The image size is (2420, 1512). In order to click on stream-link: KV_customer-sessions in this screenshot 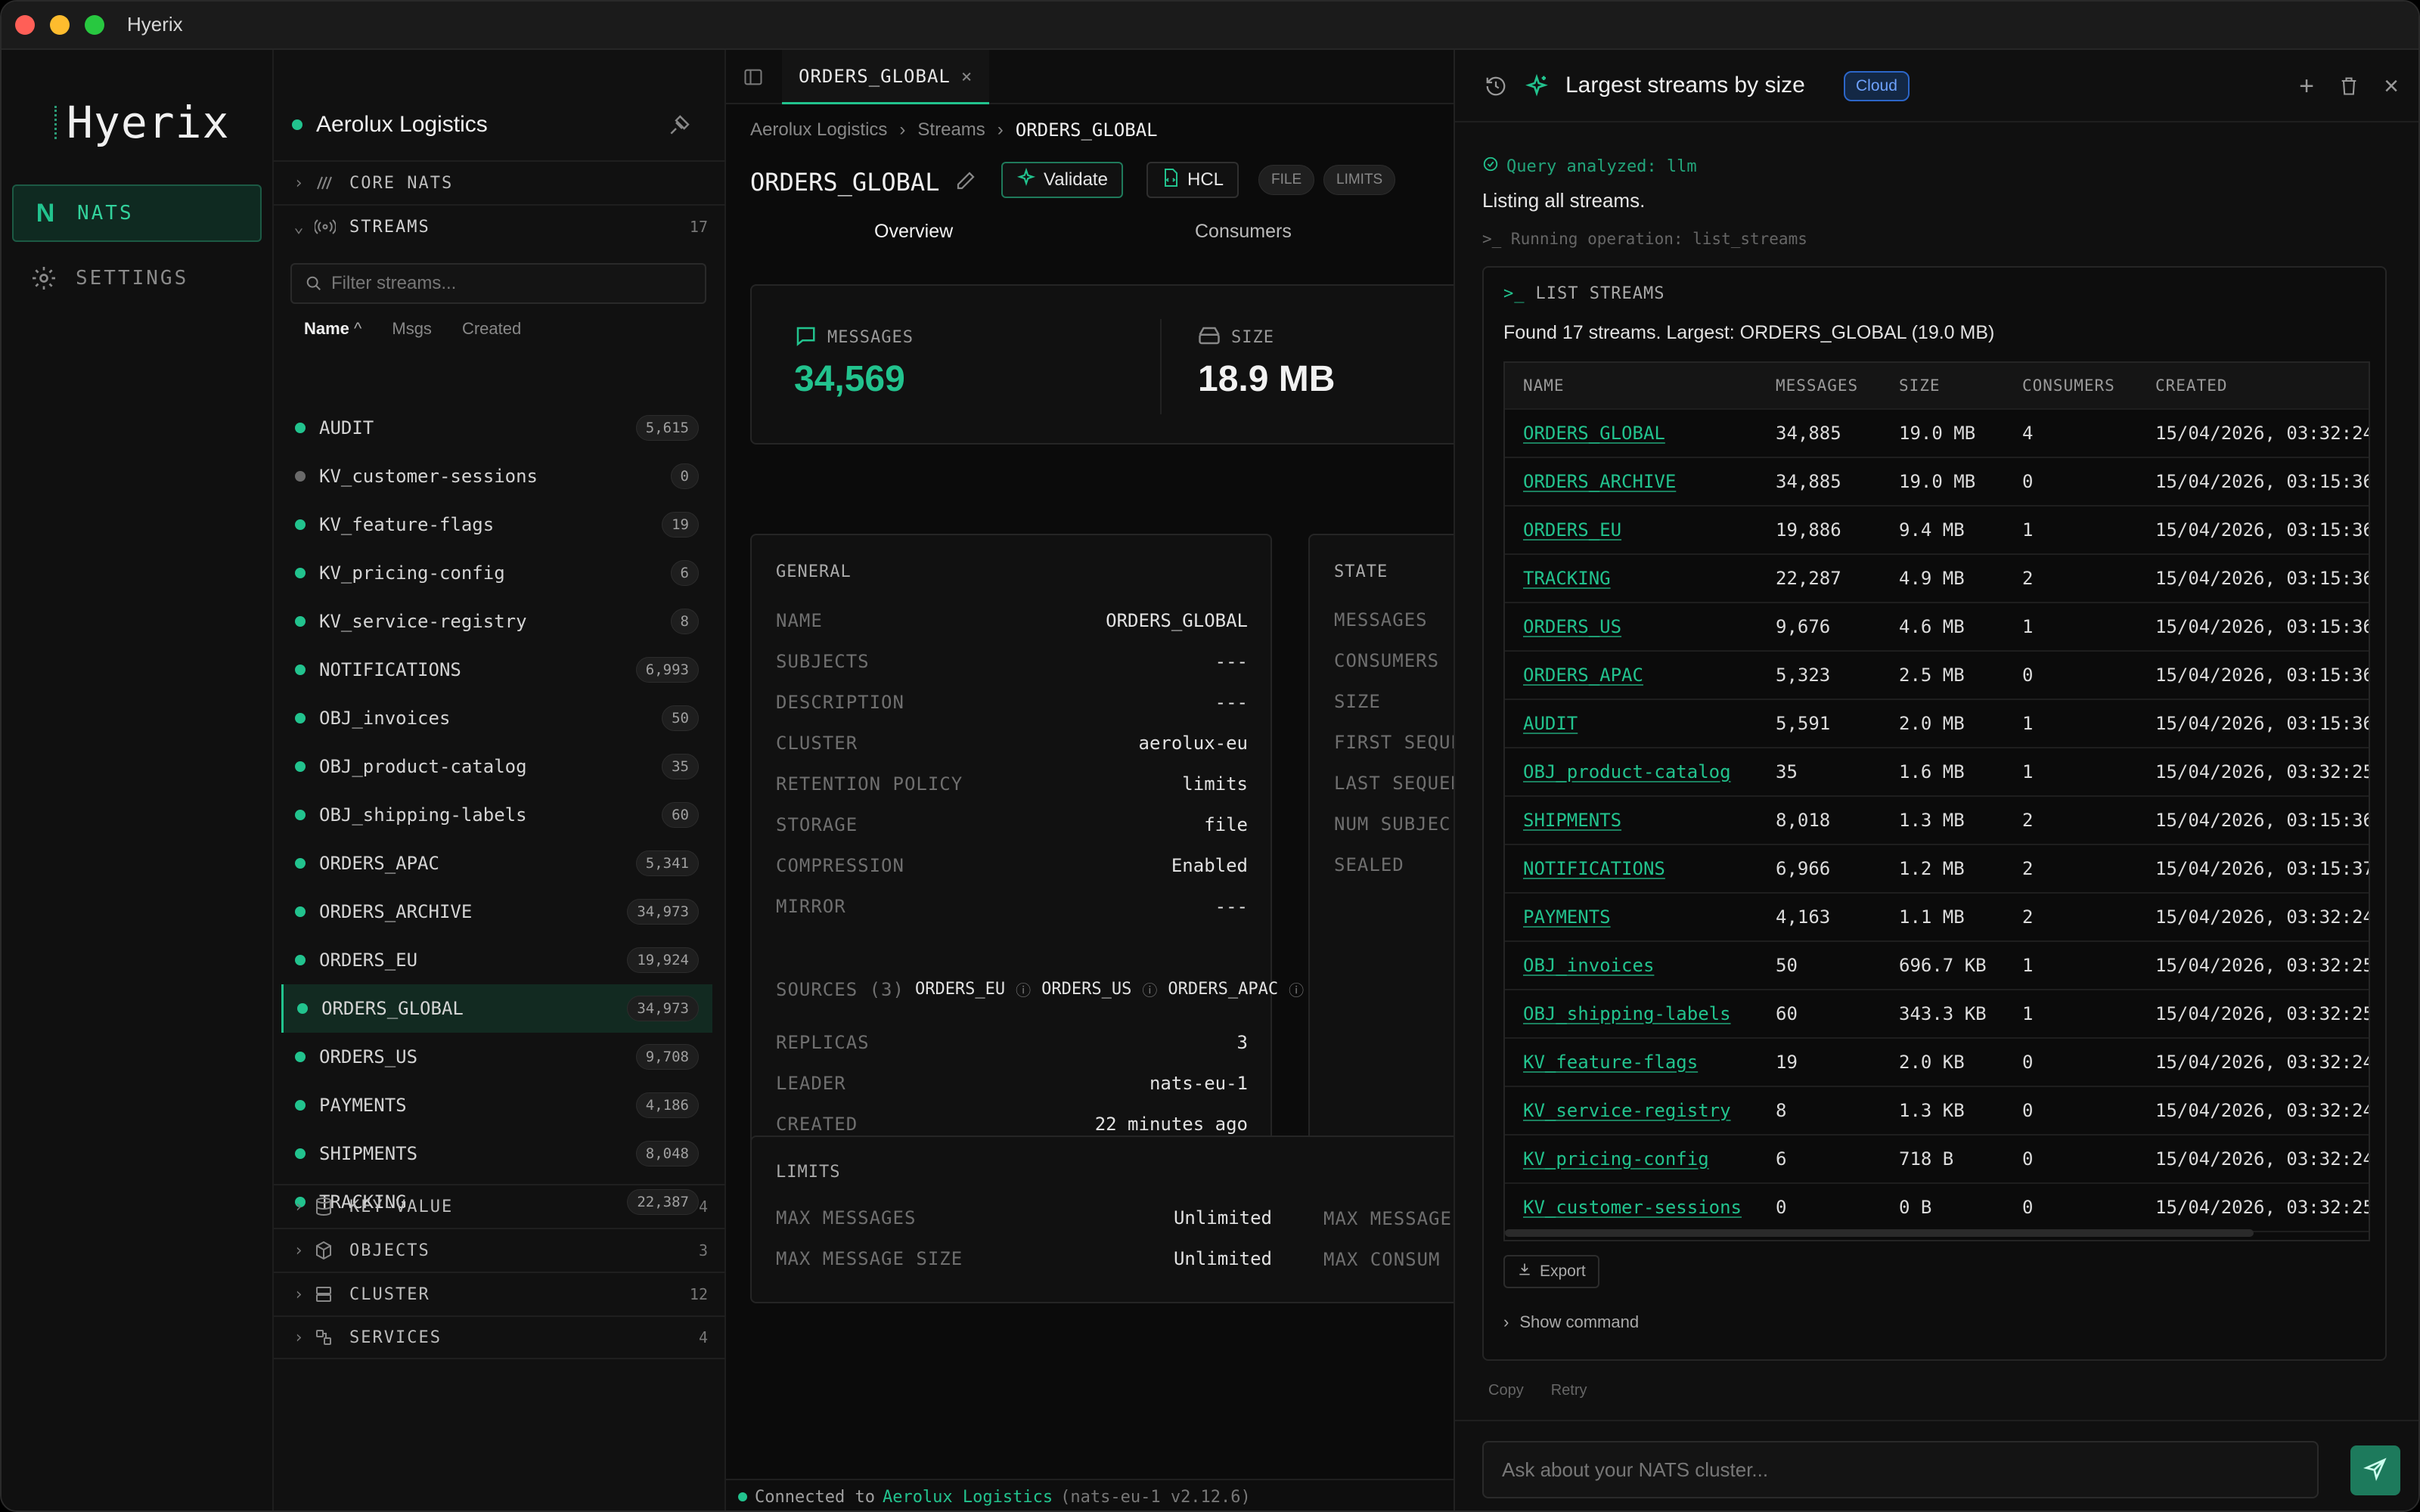, I will do `click(1632, 1207)`.